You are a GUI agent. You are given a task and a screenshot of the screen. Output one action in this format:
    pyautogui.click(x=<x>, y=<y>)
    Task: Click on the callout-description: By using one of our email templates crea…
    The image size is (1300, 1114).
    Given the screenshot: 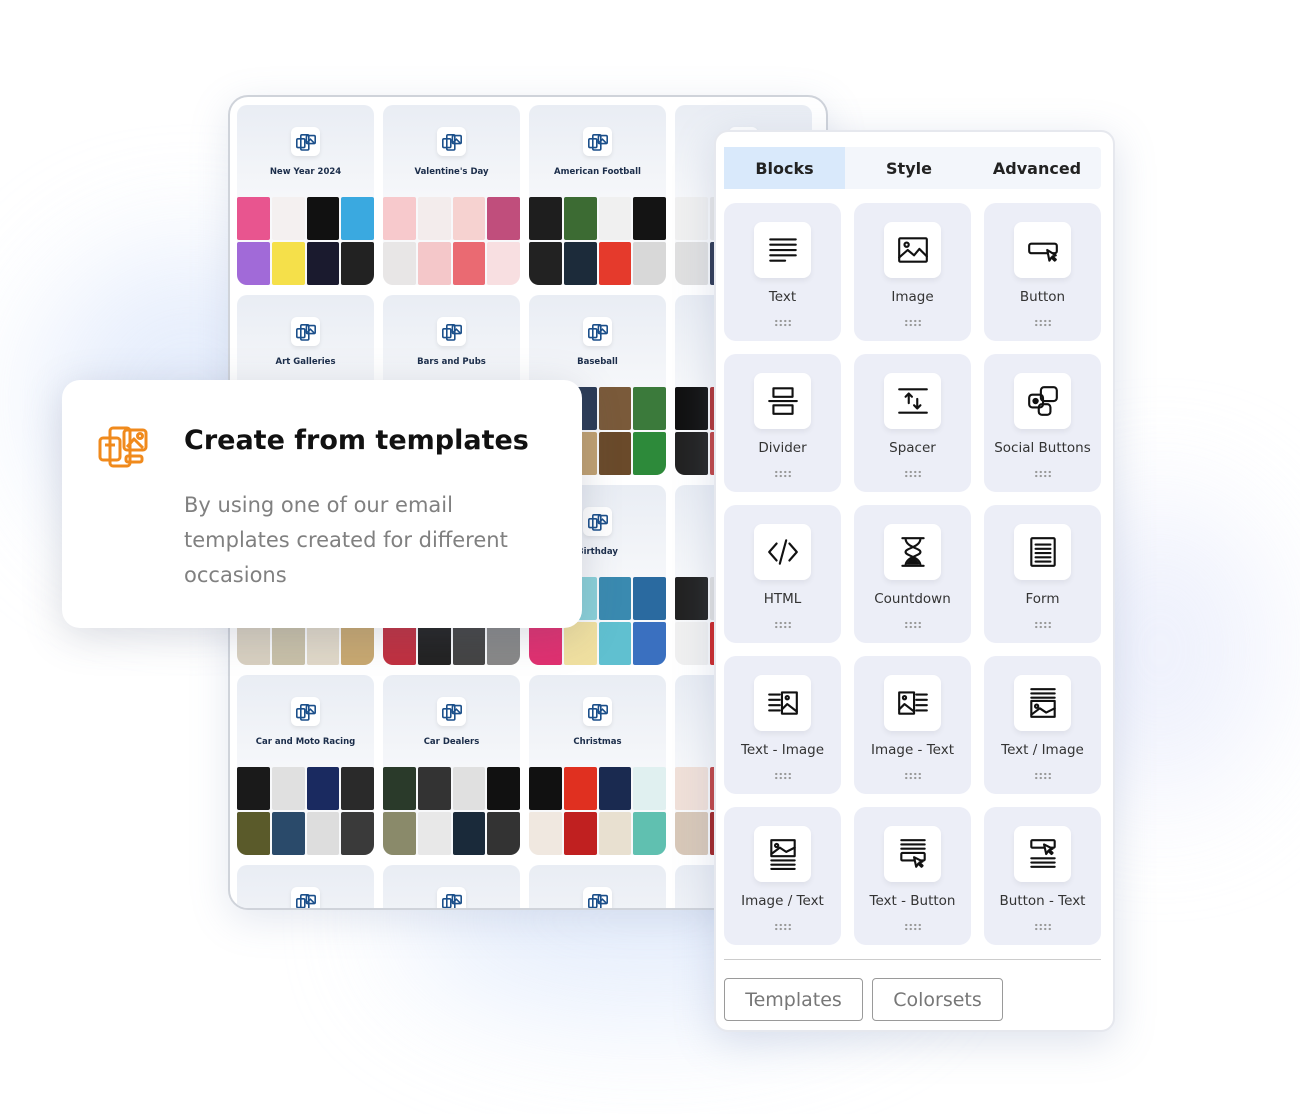 What is the action you would take?
    pyautogui.click(x=346, y=540)
    